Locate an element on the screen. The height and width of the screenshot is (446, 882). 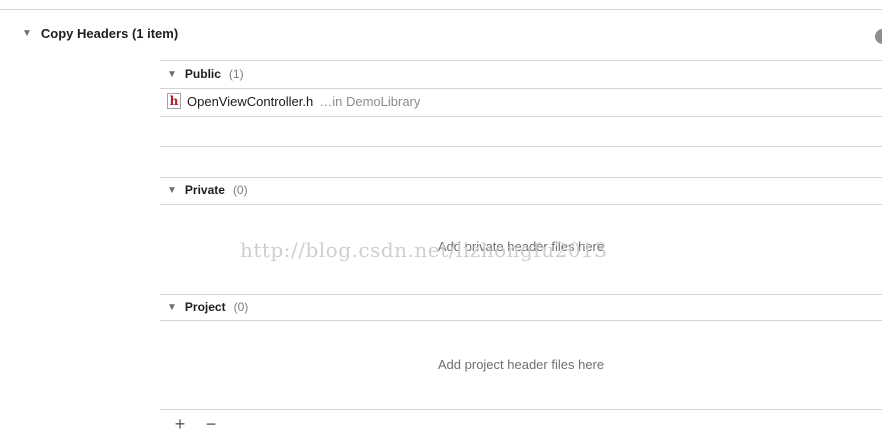
section-name: Private is located at coordinates (204, 190).